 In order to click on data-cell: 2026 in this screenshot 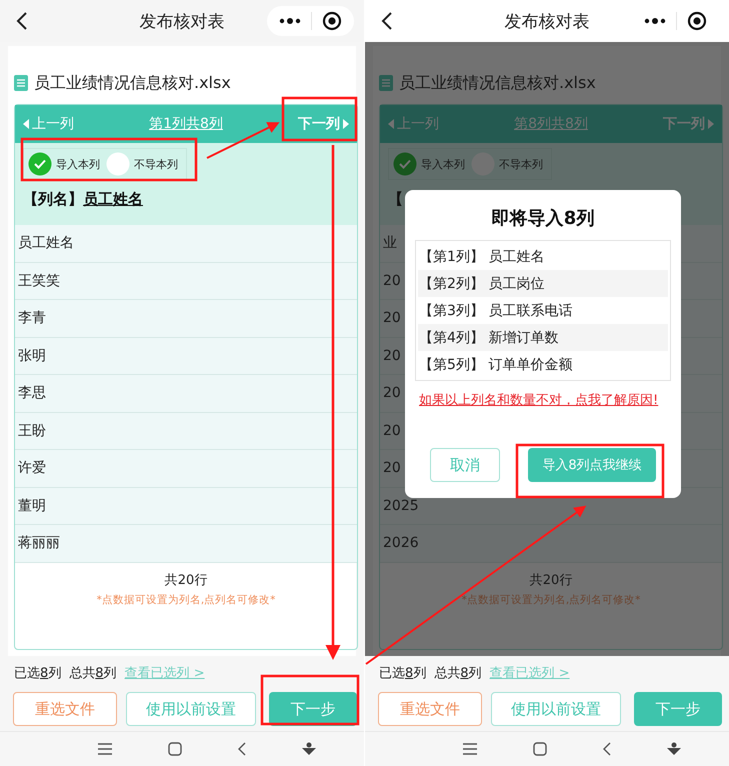, I will do `click(401, 543)`.